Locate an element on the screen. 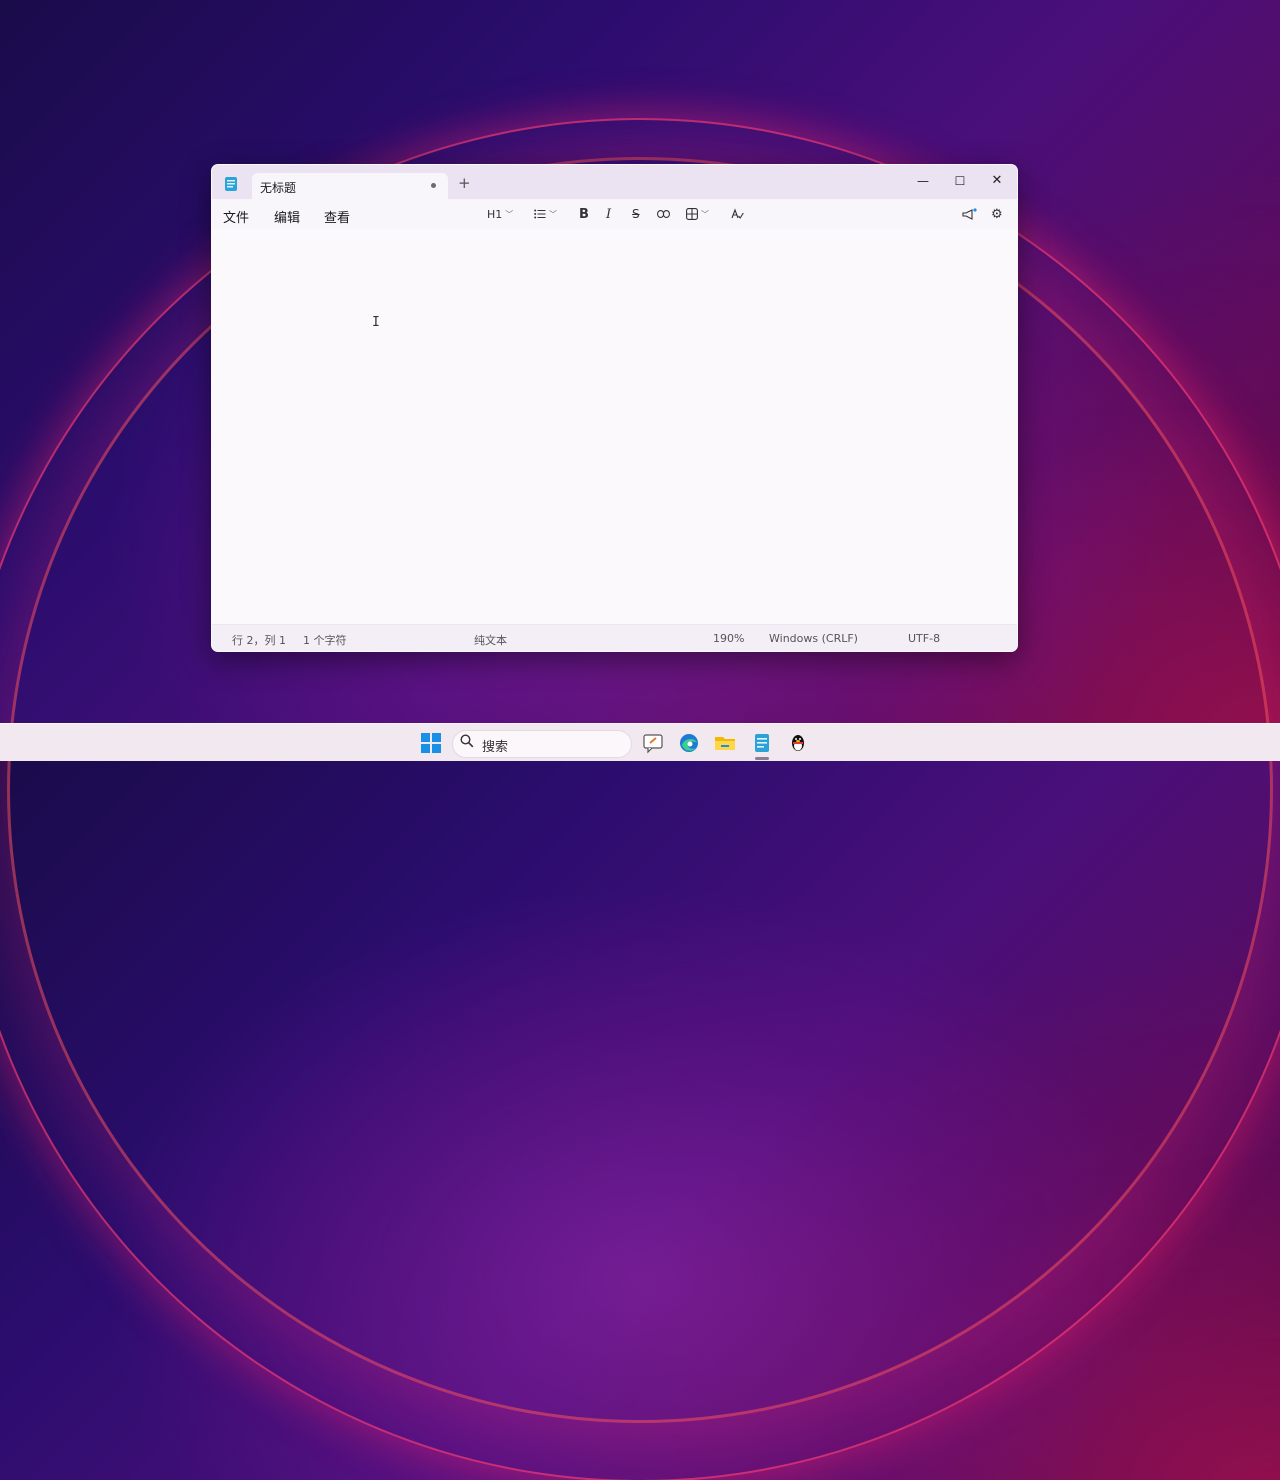  link-button is located at coordinates (663, 214).